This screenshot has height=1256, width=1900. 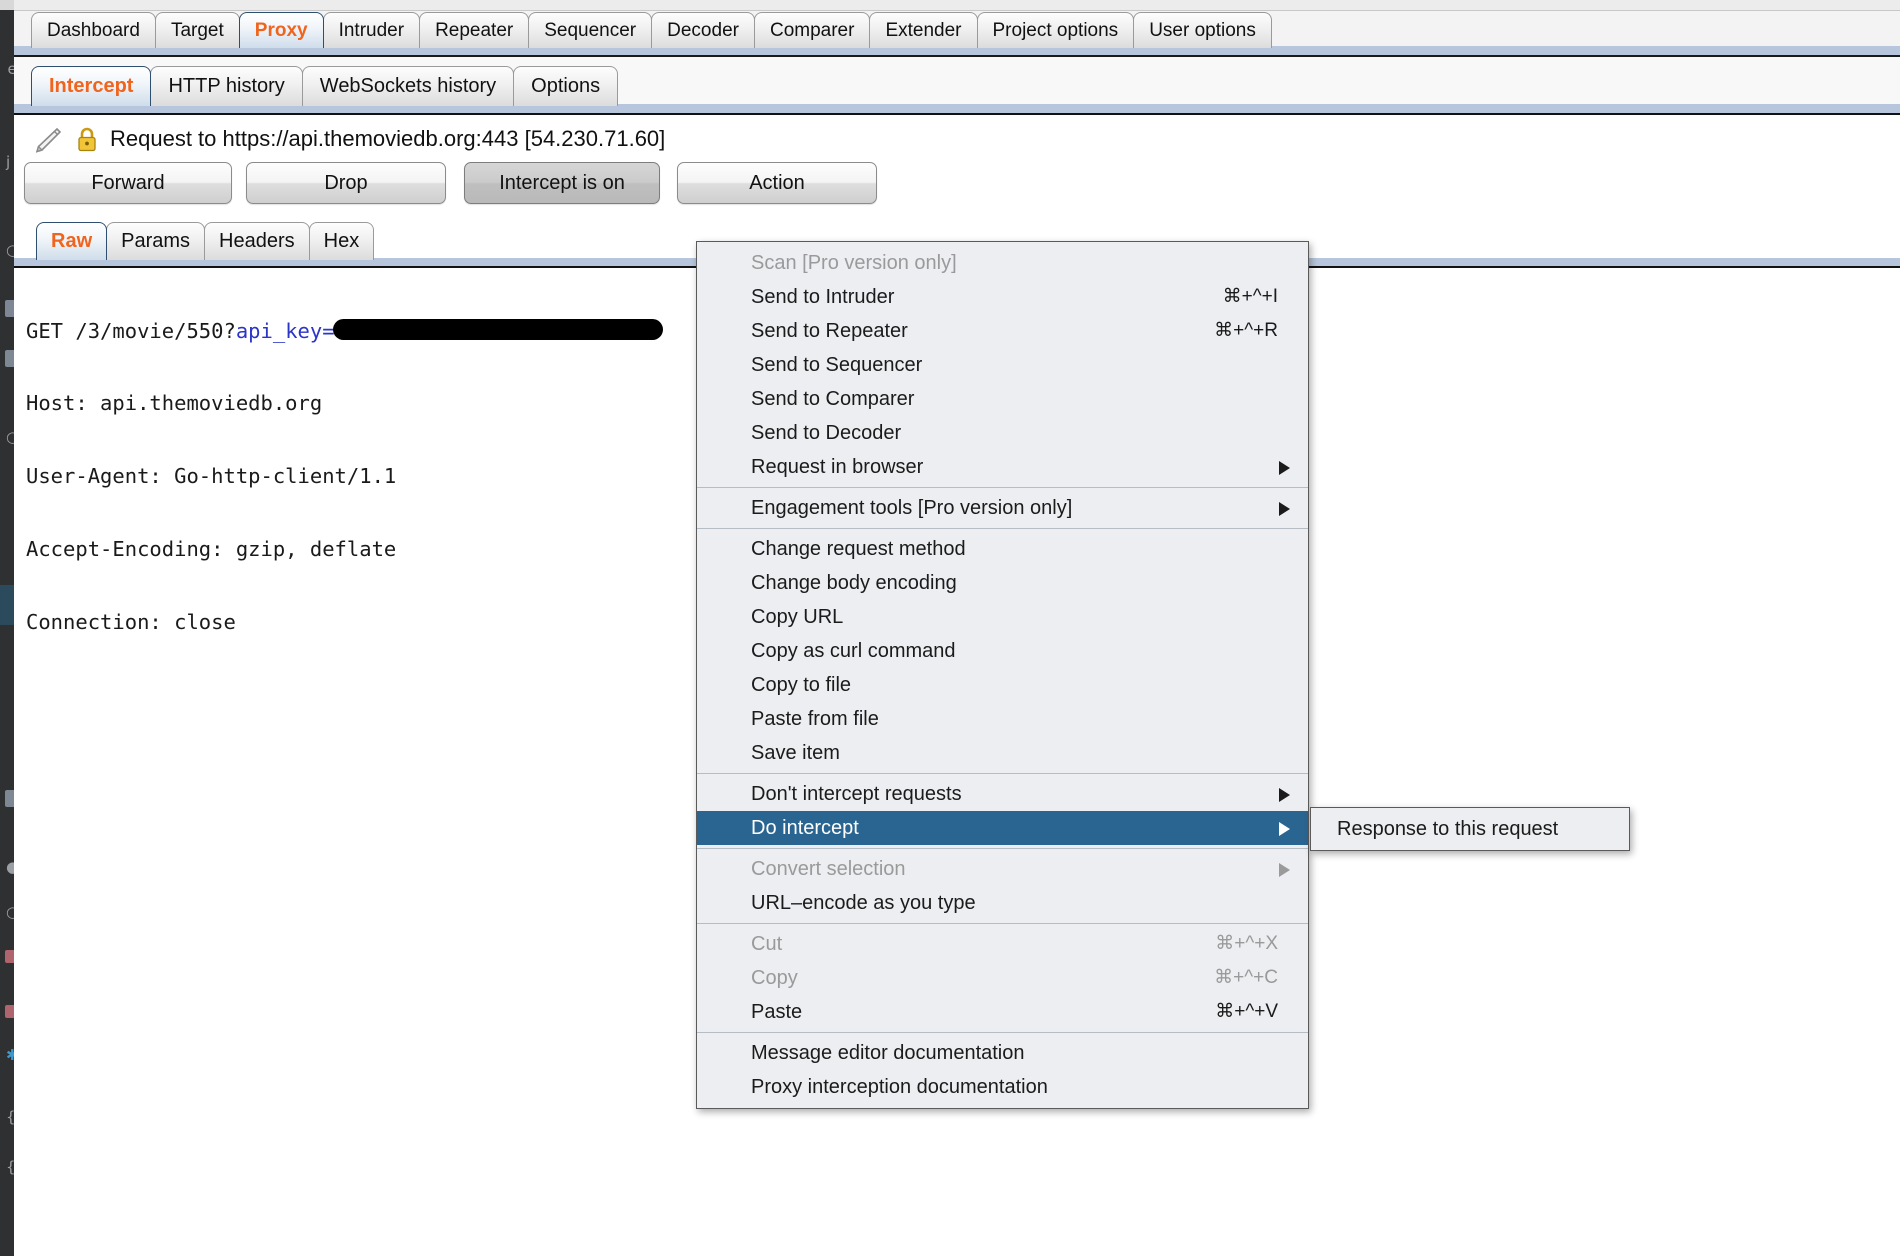 What do you see at coordinates (1002, 978) in the screenshot?
I see `menu-item-copy: Copy ⌘+^+C` at bounding box center [1002, 978].